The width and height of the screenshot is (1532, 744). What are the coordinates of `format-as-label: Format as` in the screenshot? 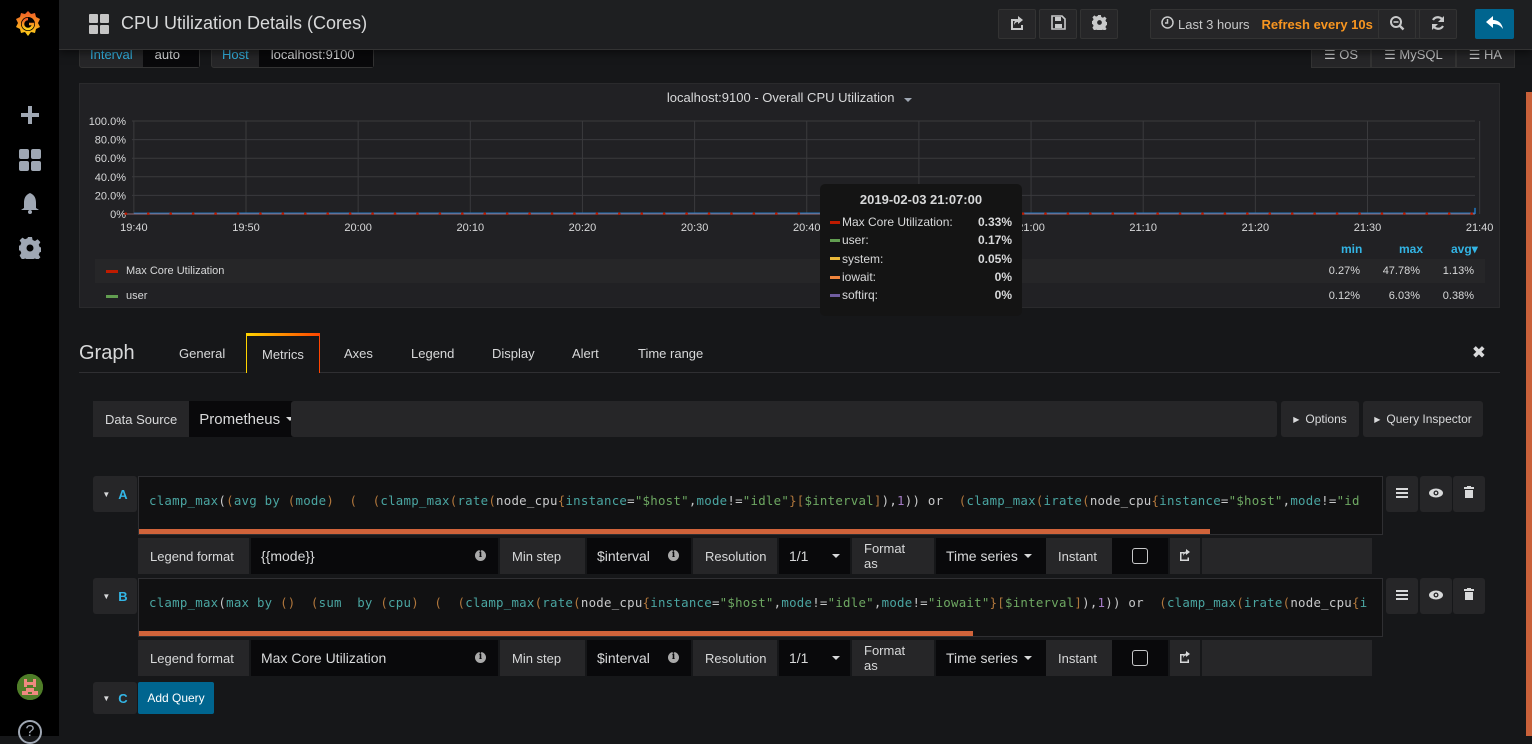 It's located at (893, 556).